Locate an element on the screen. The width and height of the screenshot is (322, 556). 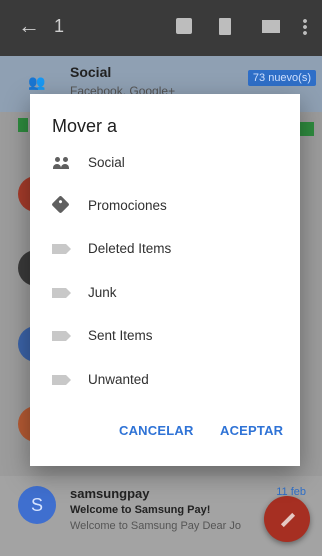
action-bar: ← 1 is located at coordinates (161, 28).